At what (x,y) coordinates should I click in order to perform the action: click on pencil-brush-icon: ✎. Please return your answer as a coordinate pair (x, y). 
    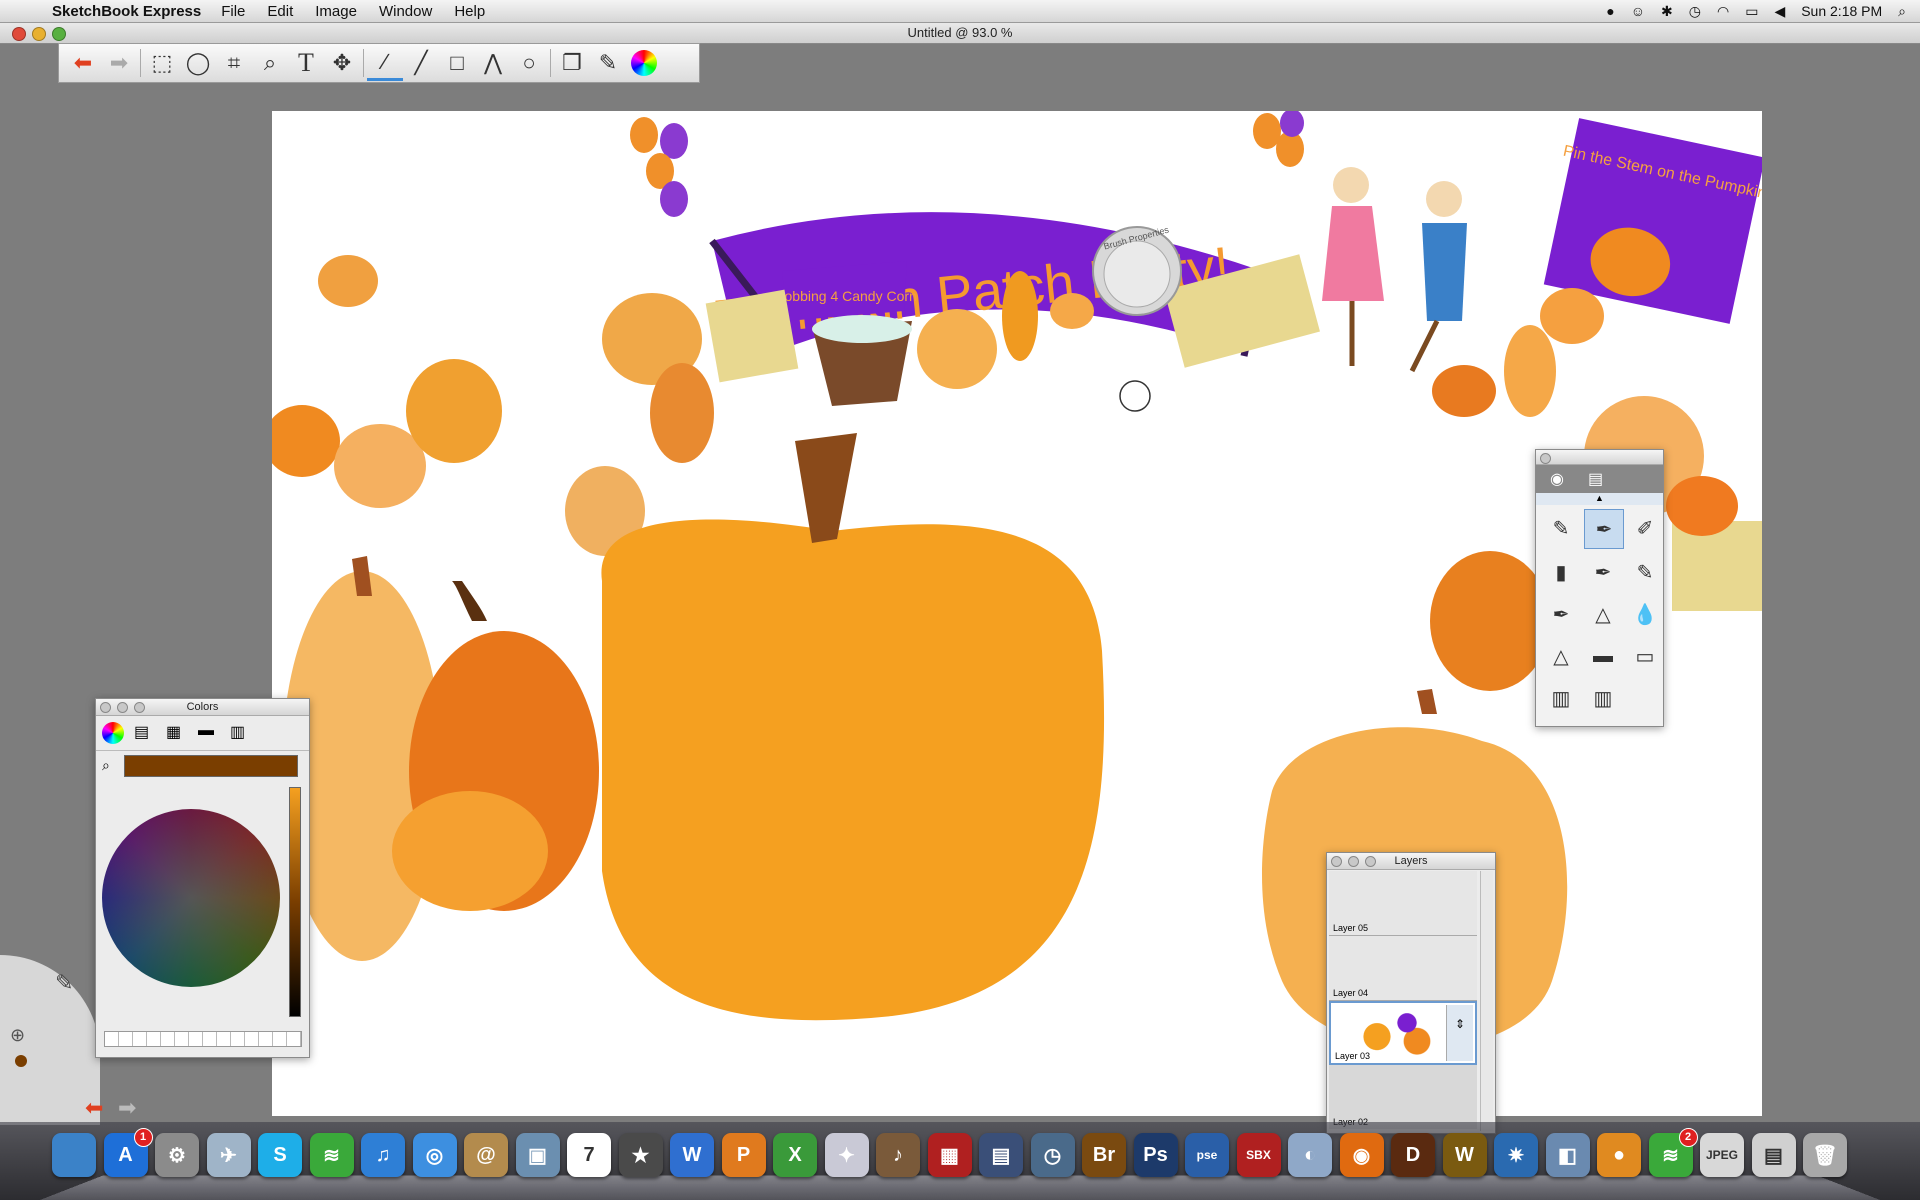
    Looking at the image, I should click on (1561, 528).